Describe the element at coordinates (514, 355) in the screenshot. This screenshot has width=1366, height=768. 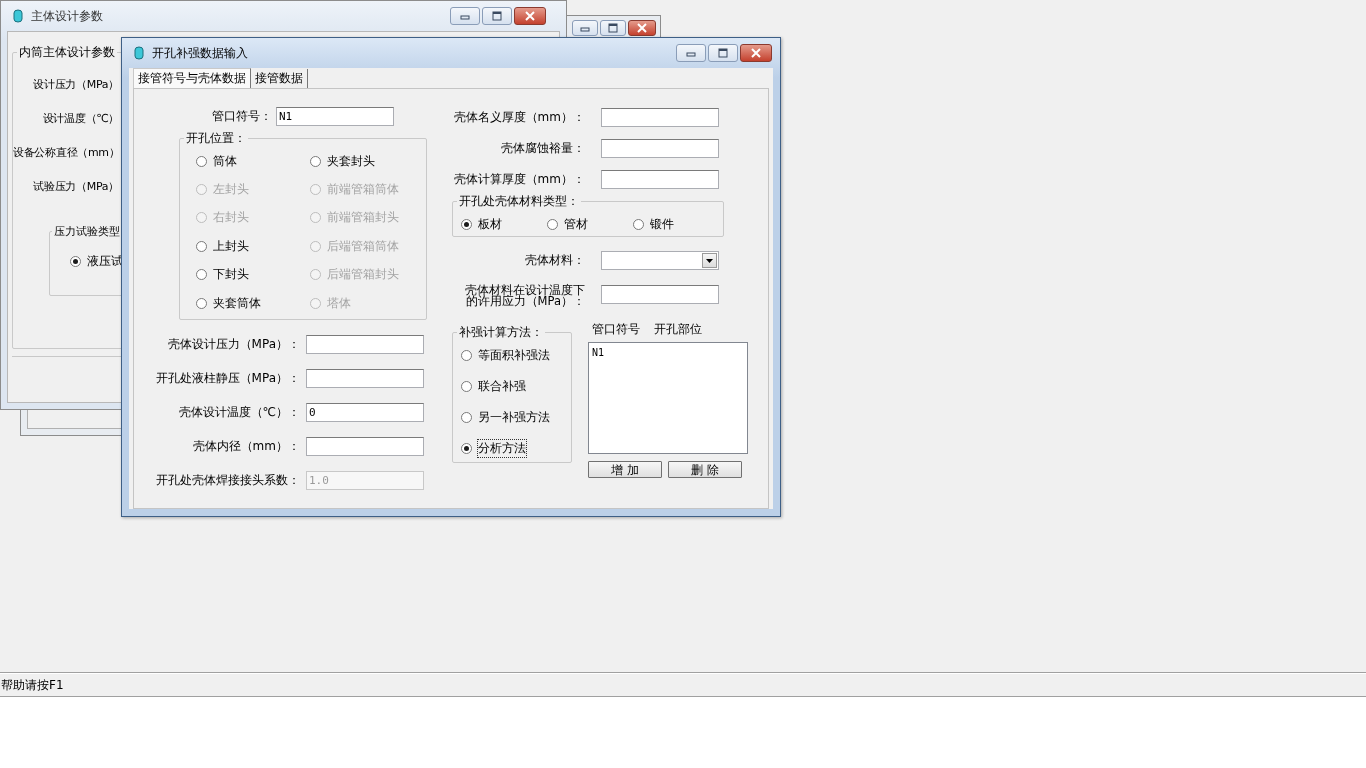
I see `radio-label: 等面积补强法` at that location.